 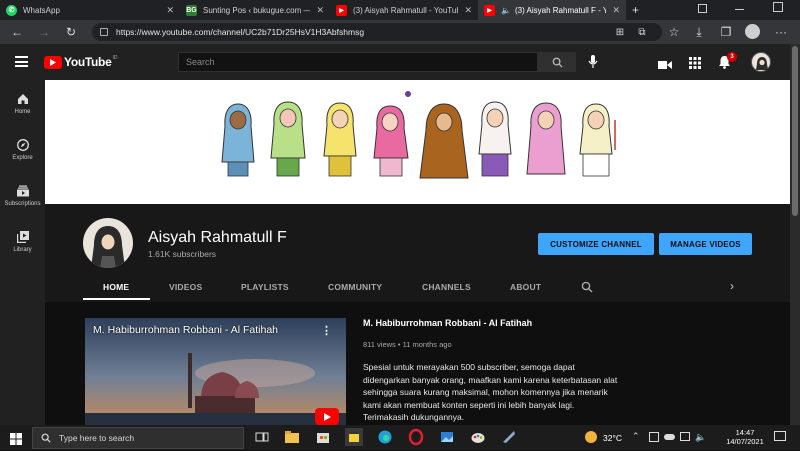 What do you see at coordinates (506, 10) in the screenshot?
I see `speaker-icon: 🔈` at bounding box center [506, 10].